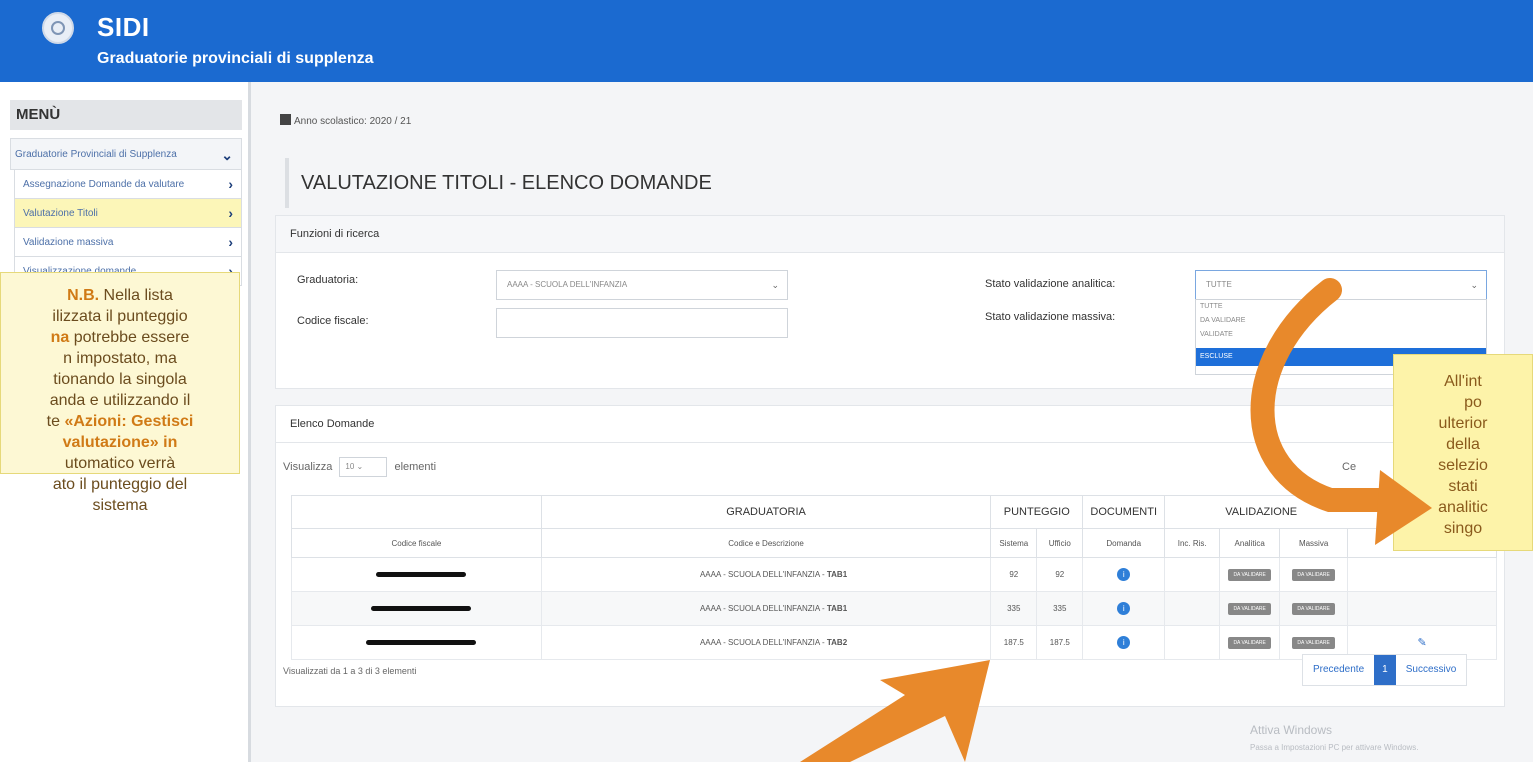  What do you see at coordinates (1341, 285) in the screenshot?
I see `analitica-select: TUTTE ⌄` at bounding box center [1341, 285].